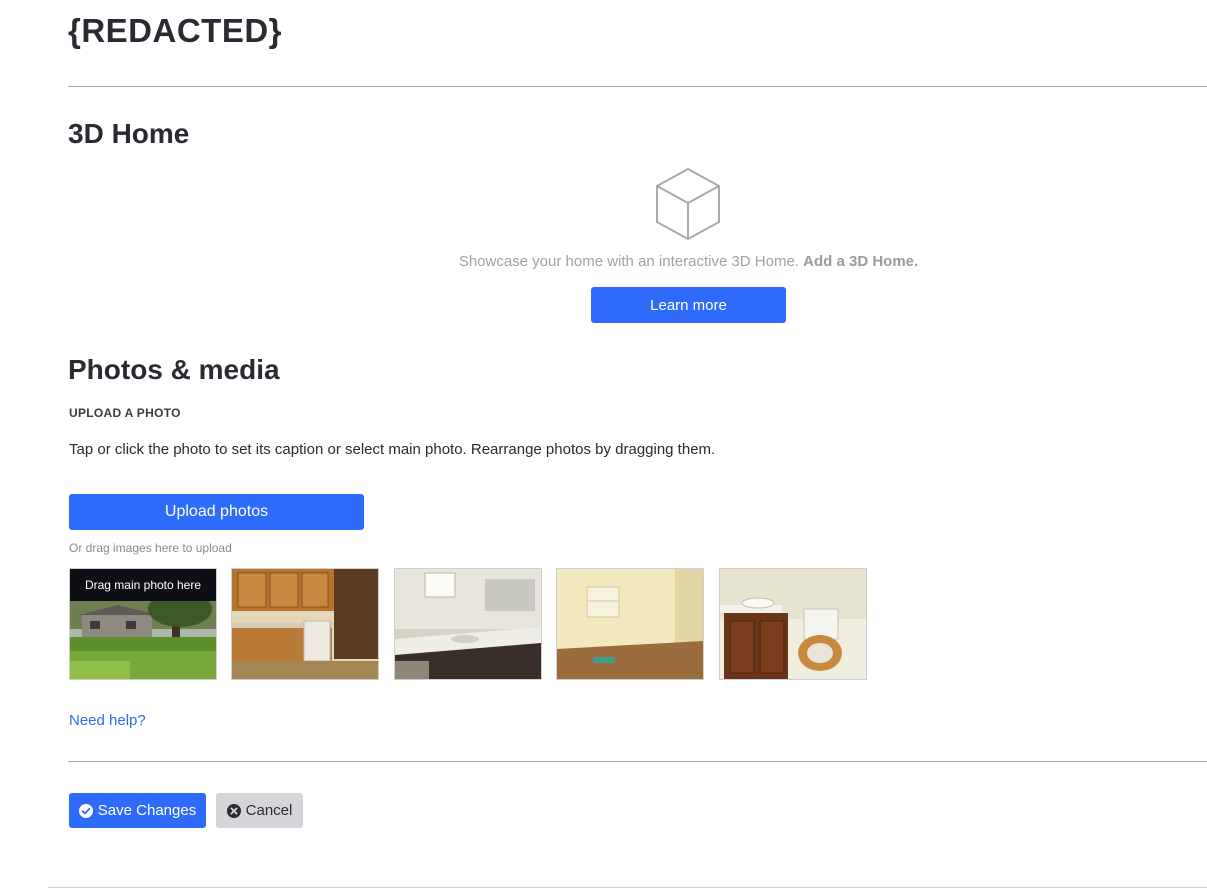 Image resolution: width=1207 pixels, height=892 pixels. I want to click on photo-thumbnail-bathroom-toilet, so click(793, 624).